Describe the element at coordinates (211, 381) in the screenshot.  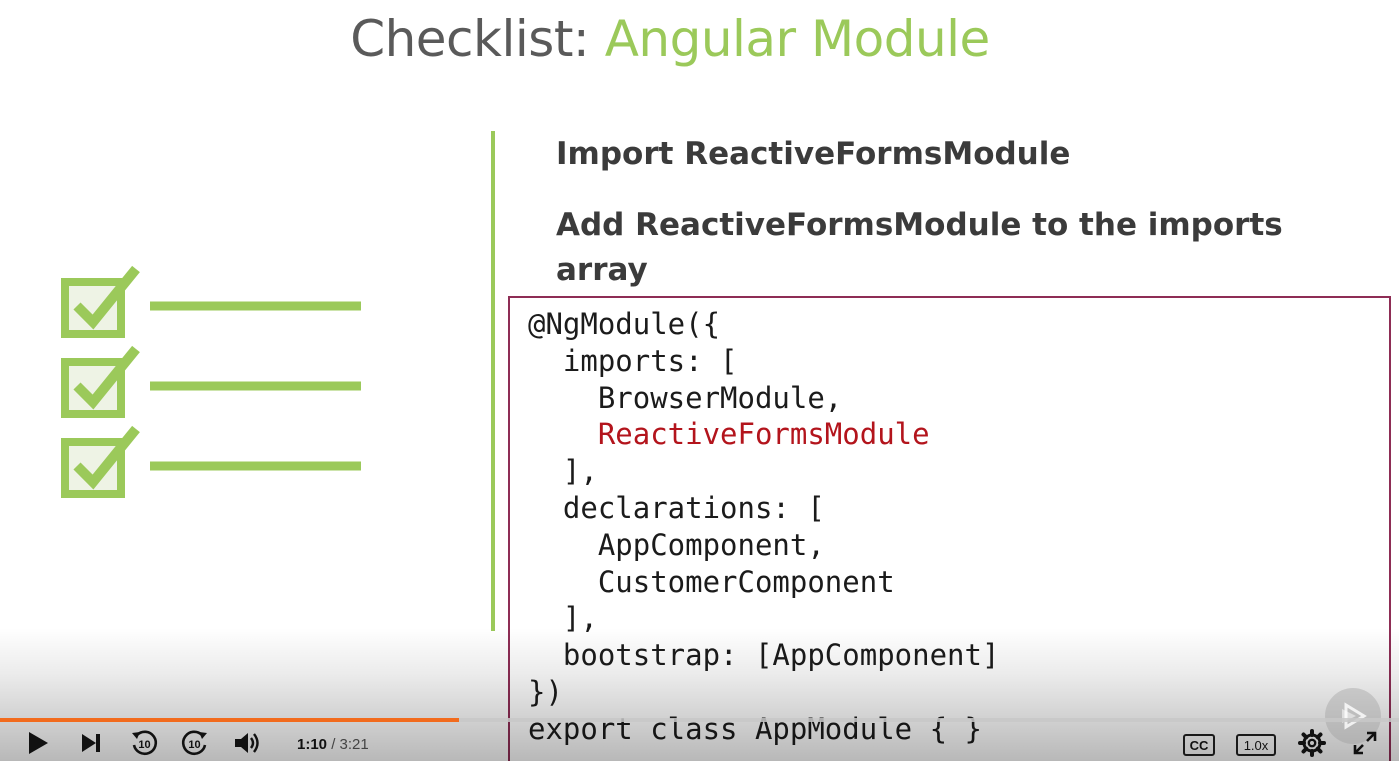
I see `checklist-icon` at that location.